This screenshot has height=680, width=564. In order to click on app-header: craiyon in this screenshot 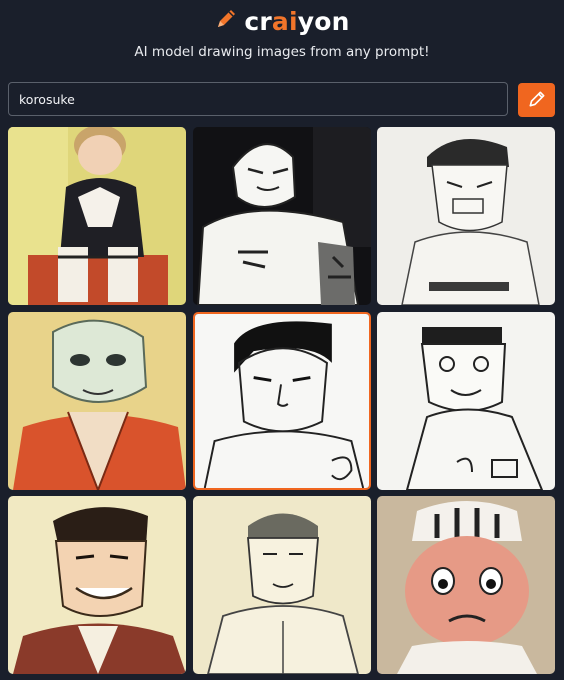, I will do `click(282, 20)`.